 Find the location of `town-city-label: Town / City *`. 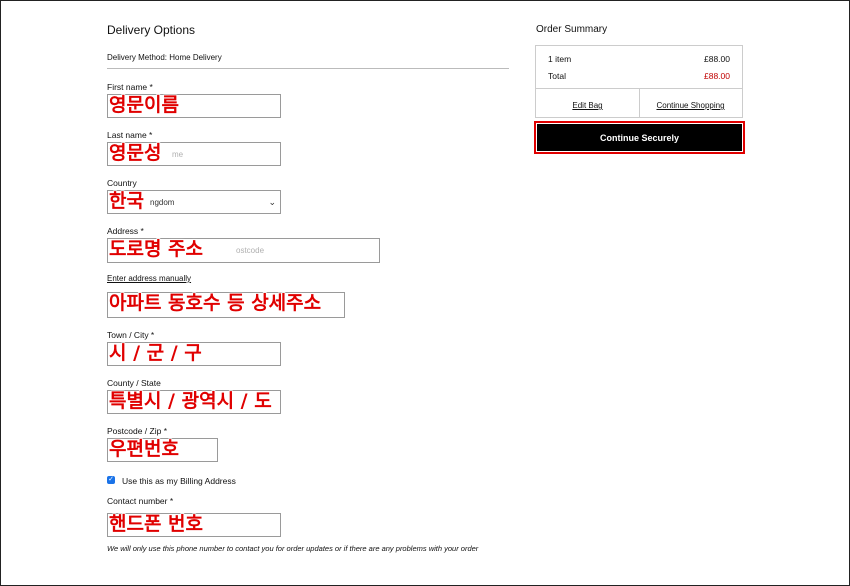

town-city-label: Town / City * is located at coordinates (131, 335).